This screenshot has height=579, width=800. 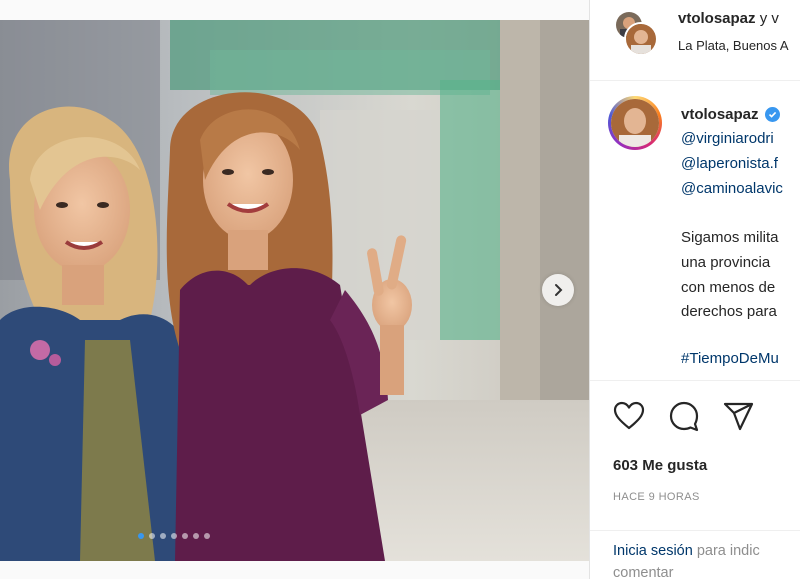 What do you see at coordinates (295, 570) in the screenshot?
I see `bottom-strip` at bounding box center [295, 570].